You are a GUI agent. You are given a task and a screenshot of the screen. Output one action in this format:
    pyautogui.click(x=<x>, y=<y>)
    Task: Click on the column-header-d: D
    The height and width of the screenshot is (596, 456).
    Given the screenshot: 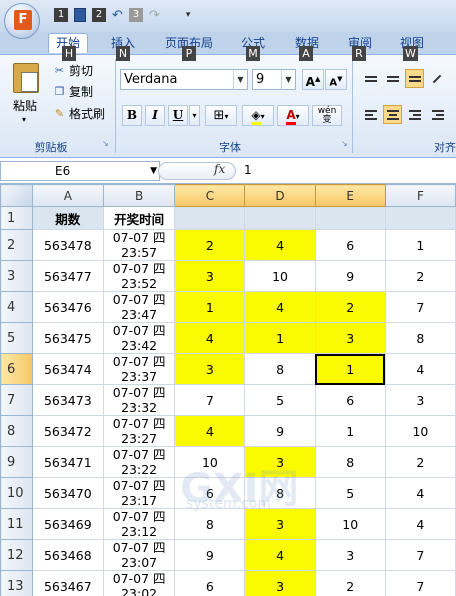 What is the action you would take?
    pyautogui.click(x=280, y=195)
    